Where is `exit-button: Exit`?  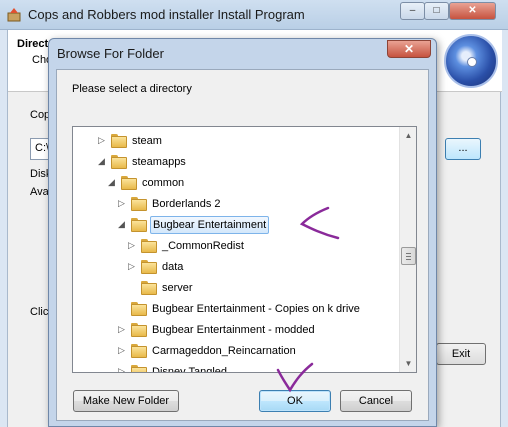 exit-button: Exit is located at coordinates (461, 354).